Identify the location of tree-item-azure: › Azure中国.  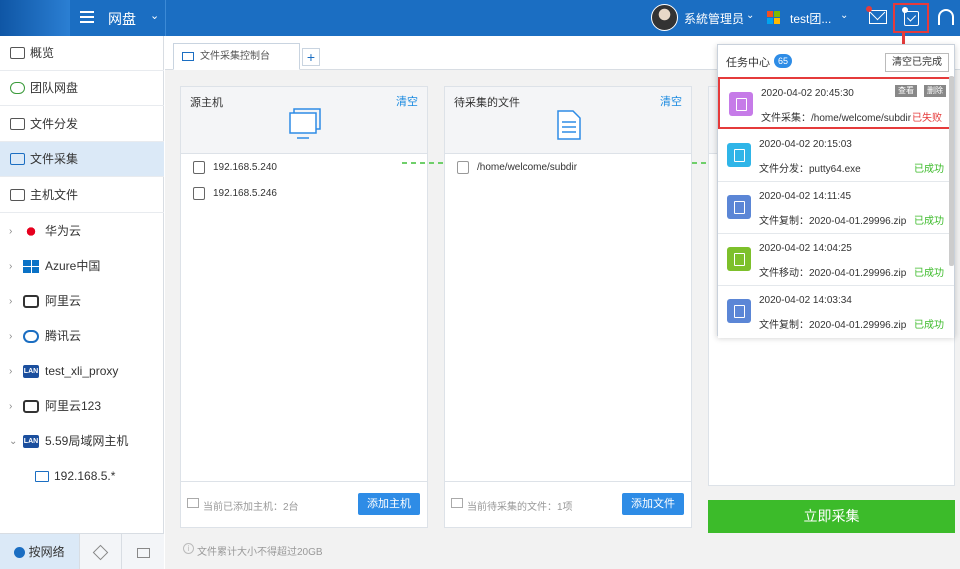
(82, 266).